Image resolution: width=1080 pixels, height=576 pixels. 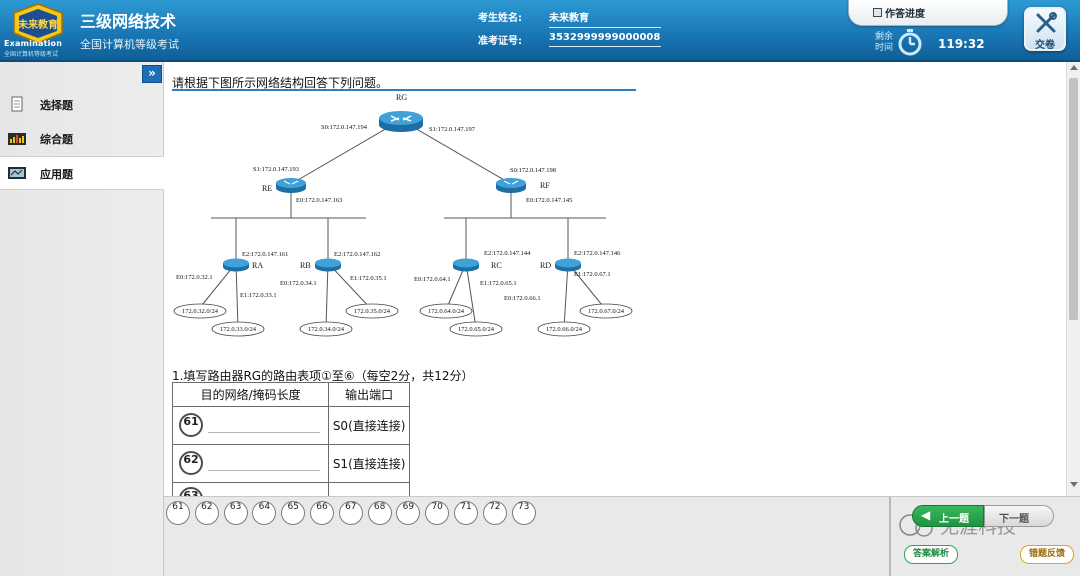 What do you see at coordinates (264, 513) in the screenshot?
I see `question-number-button: 64` at bounding box center [264, 513].